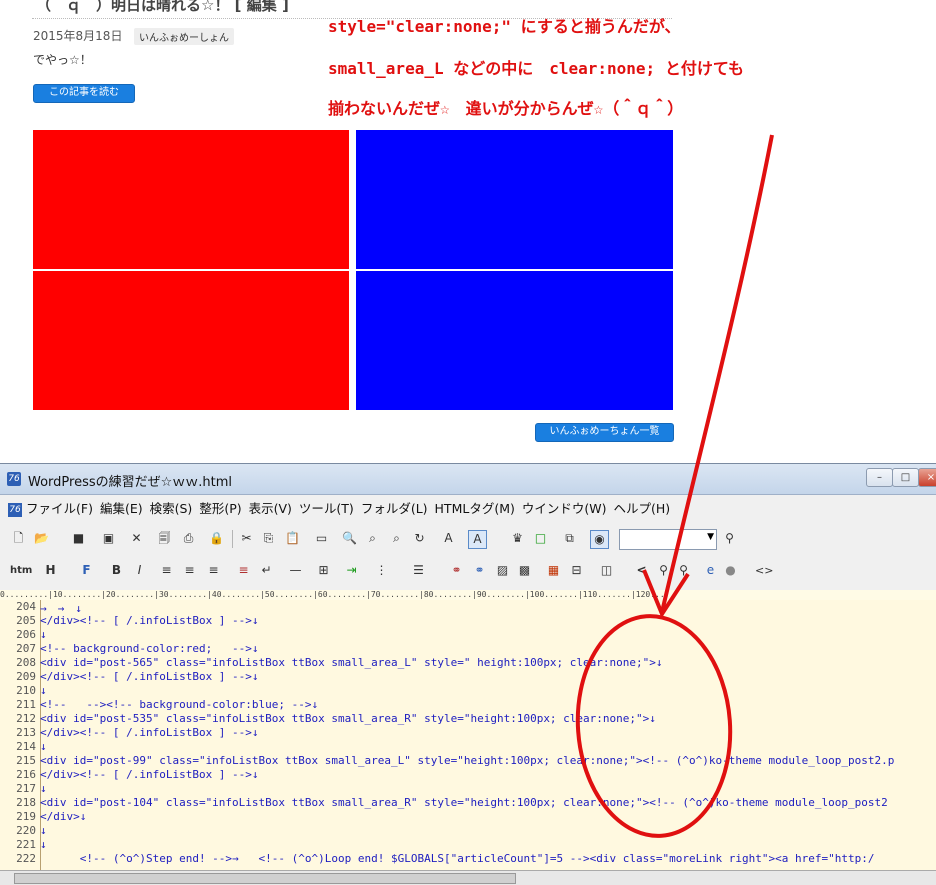  What do you see at coordinates (349, 538) in the screenshot?
I see `search-icon: 🔍` at bounding box center [349, 538].